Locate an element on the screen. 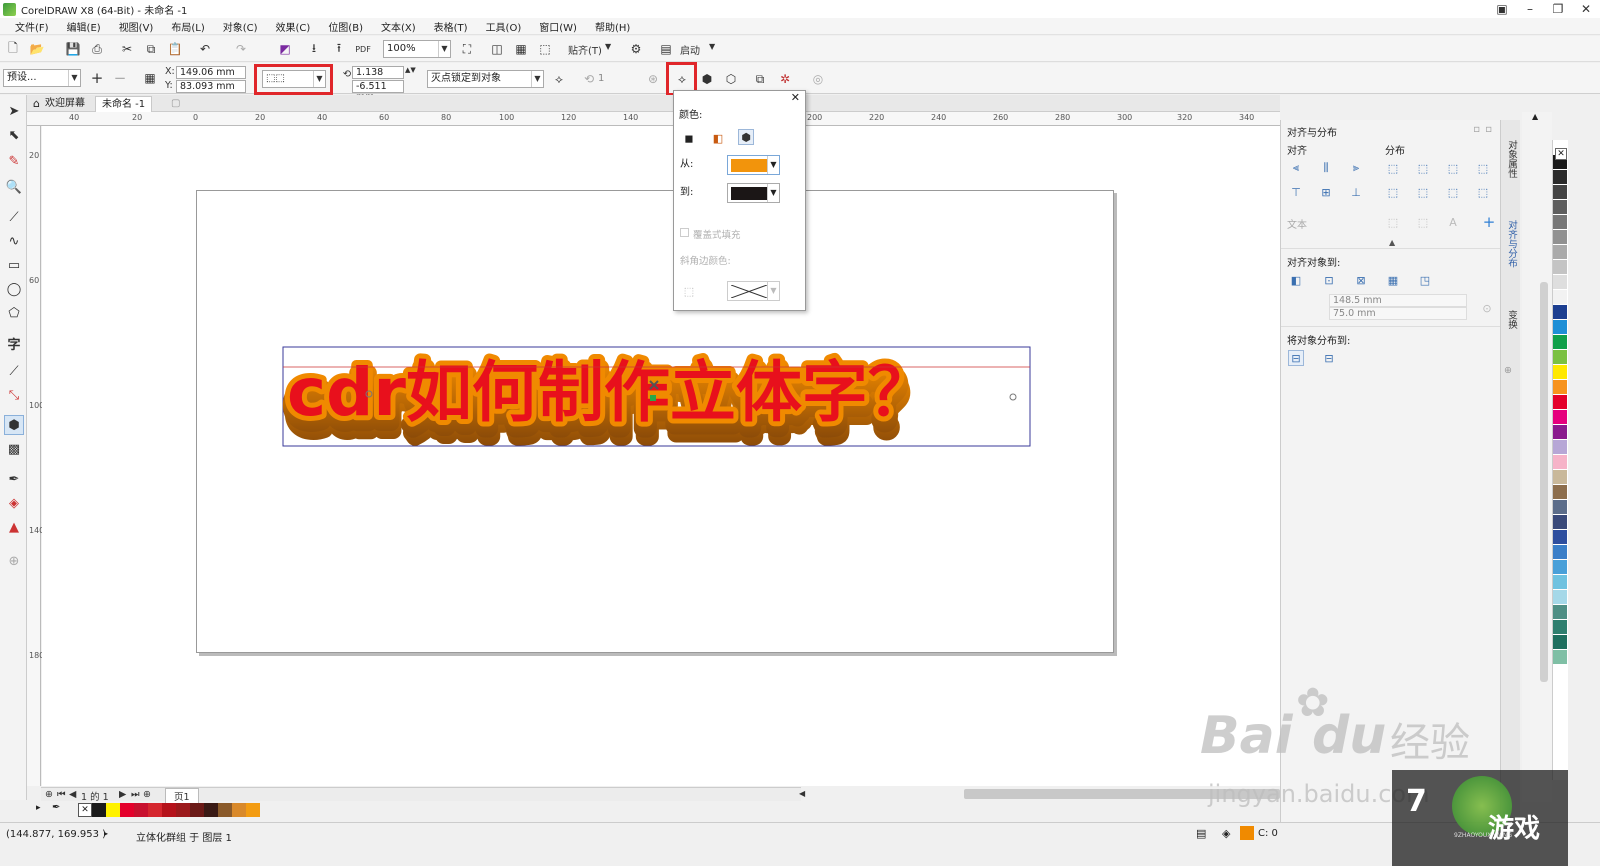 Image resolution: width=1600 pixels, height=866 pixels. vanishing-point-combo: 灭点锁定到对象 ▼ is located at coordinates (485, 79).